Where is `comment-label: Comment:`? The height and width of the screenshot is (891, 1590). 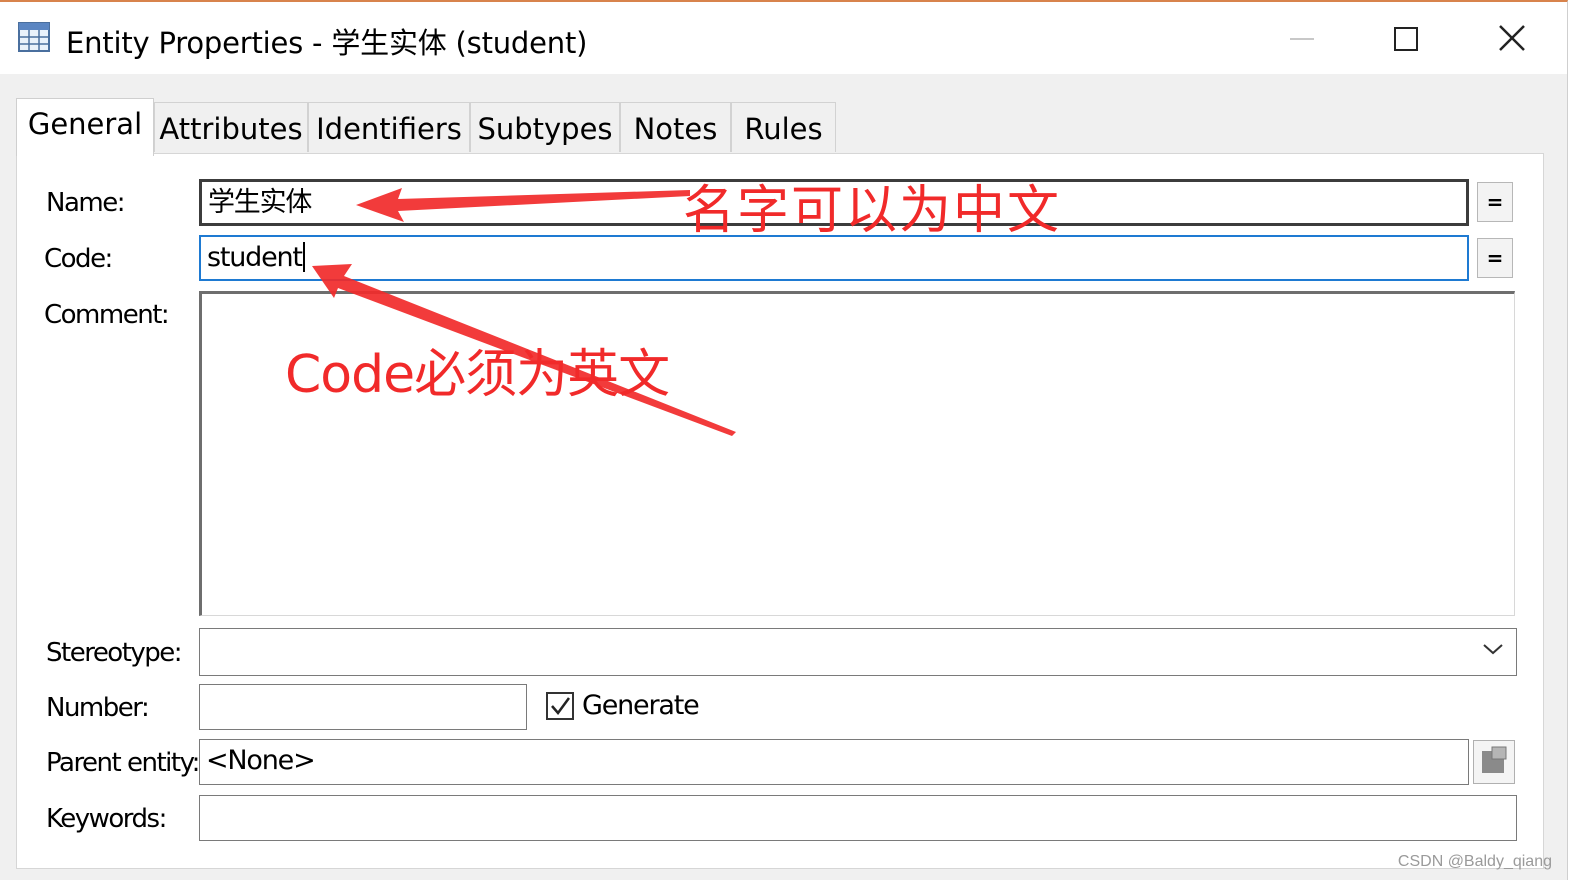 comment-label: Comment: is located at coordinates (107, 315).